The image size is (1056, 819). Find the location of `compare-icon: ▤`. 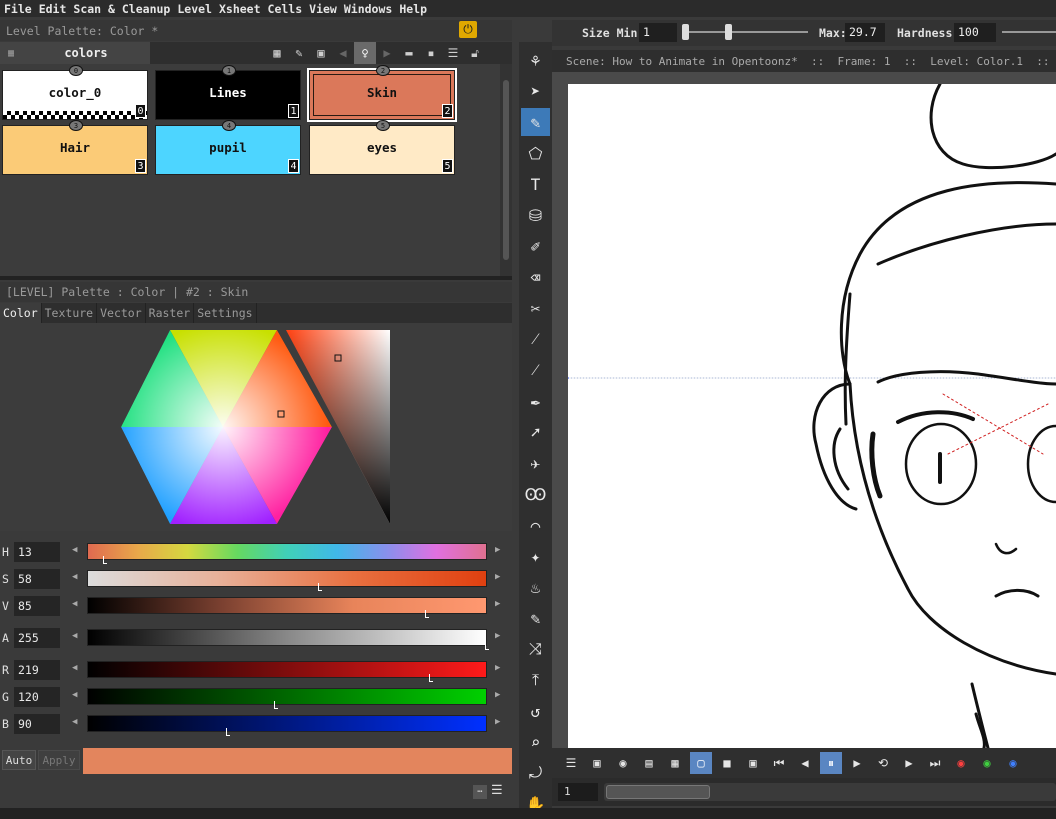

compare-icon: ▤ is located at coordinates (649, 763).